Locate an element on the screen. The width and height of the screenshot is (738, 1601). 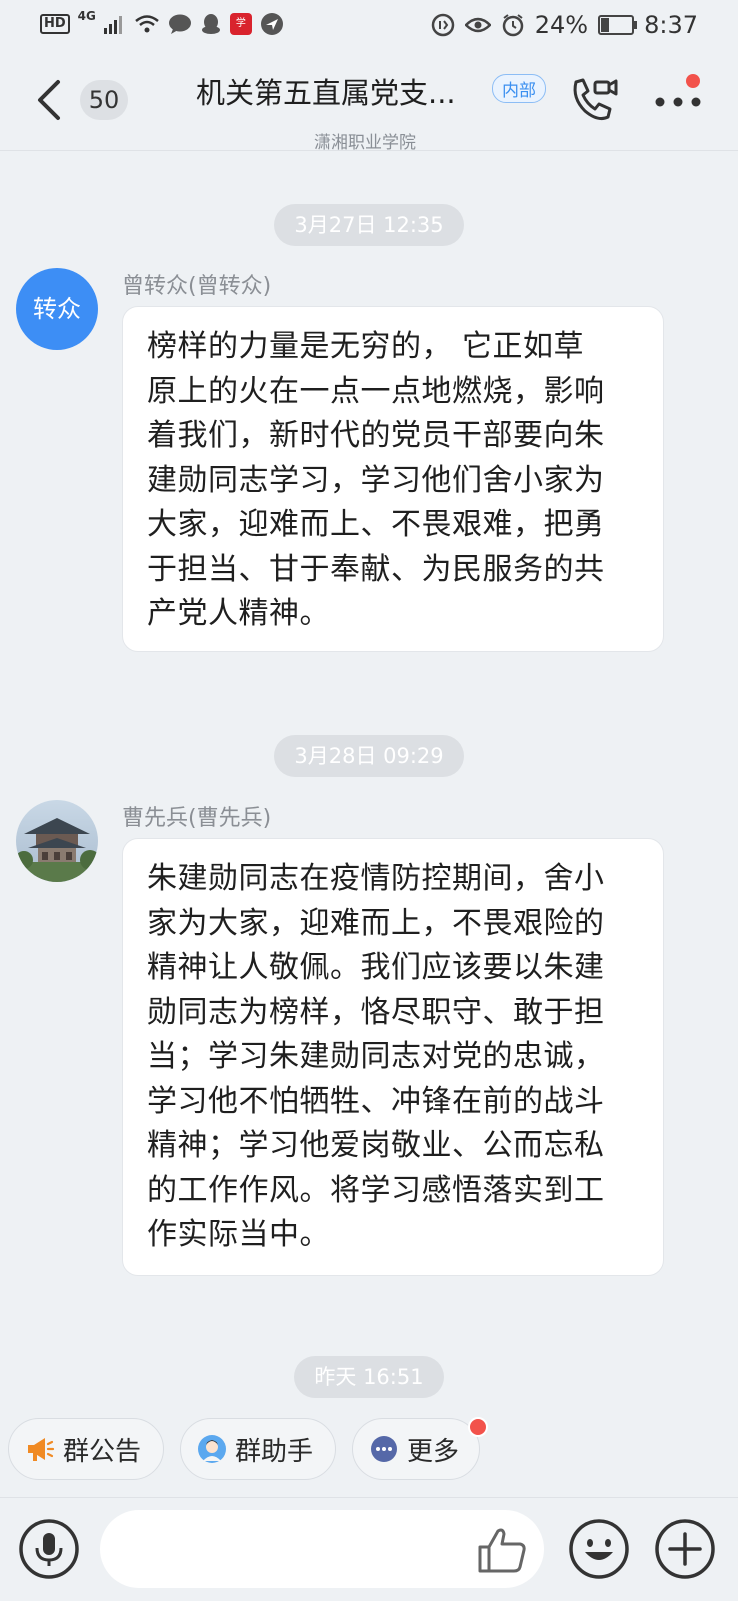
more-actions-button: 更多 is located at coordinates (416, 1449).